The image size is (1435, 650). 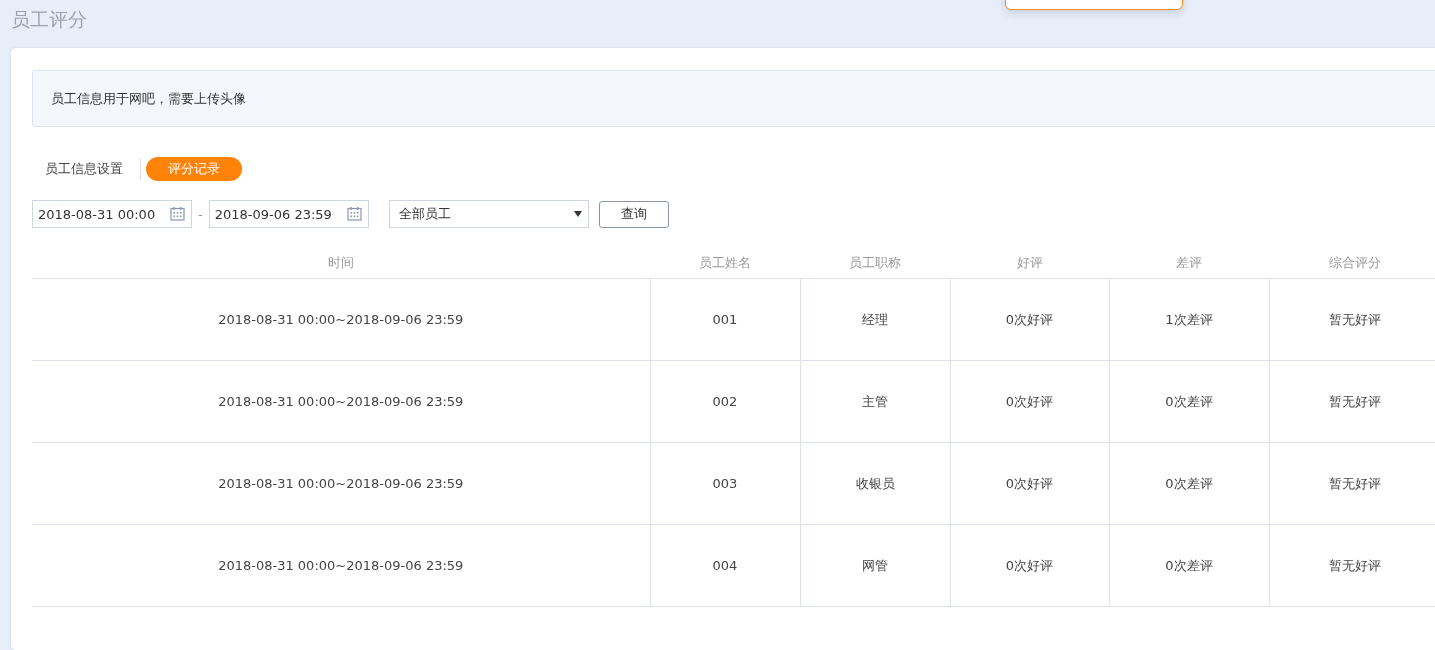 What do you see at coordinates (725, 401) in the screenshot?
I see `table-cell: 002` at bounding box center [725, 401].